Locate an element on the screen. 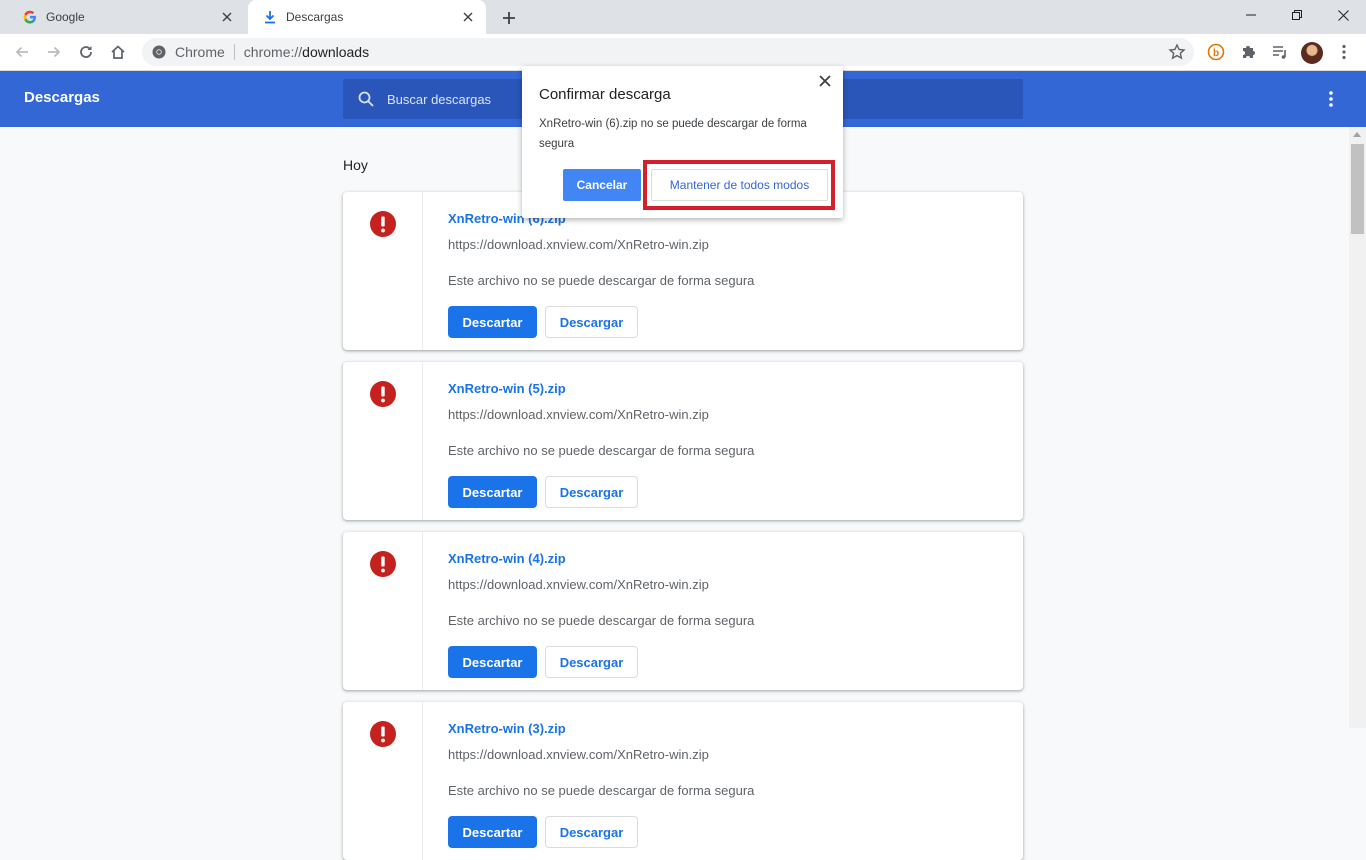 This screenshot has width=1366, height=860. minimize-button is located at coordinates (1251, 15).